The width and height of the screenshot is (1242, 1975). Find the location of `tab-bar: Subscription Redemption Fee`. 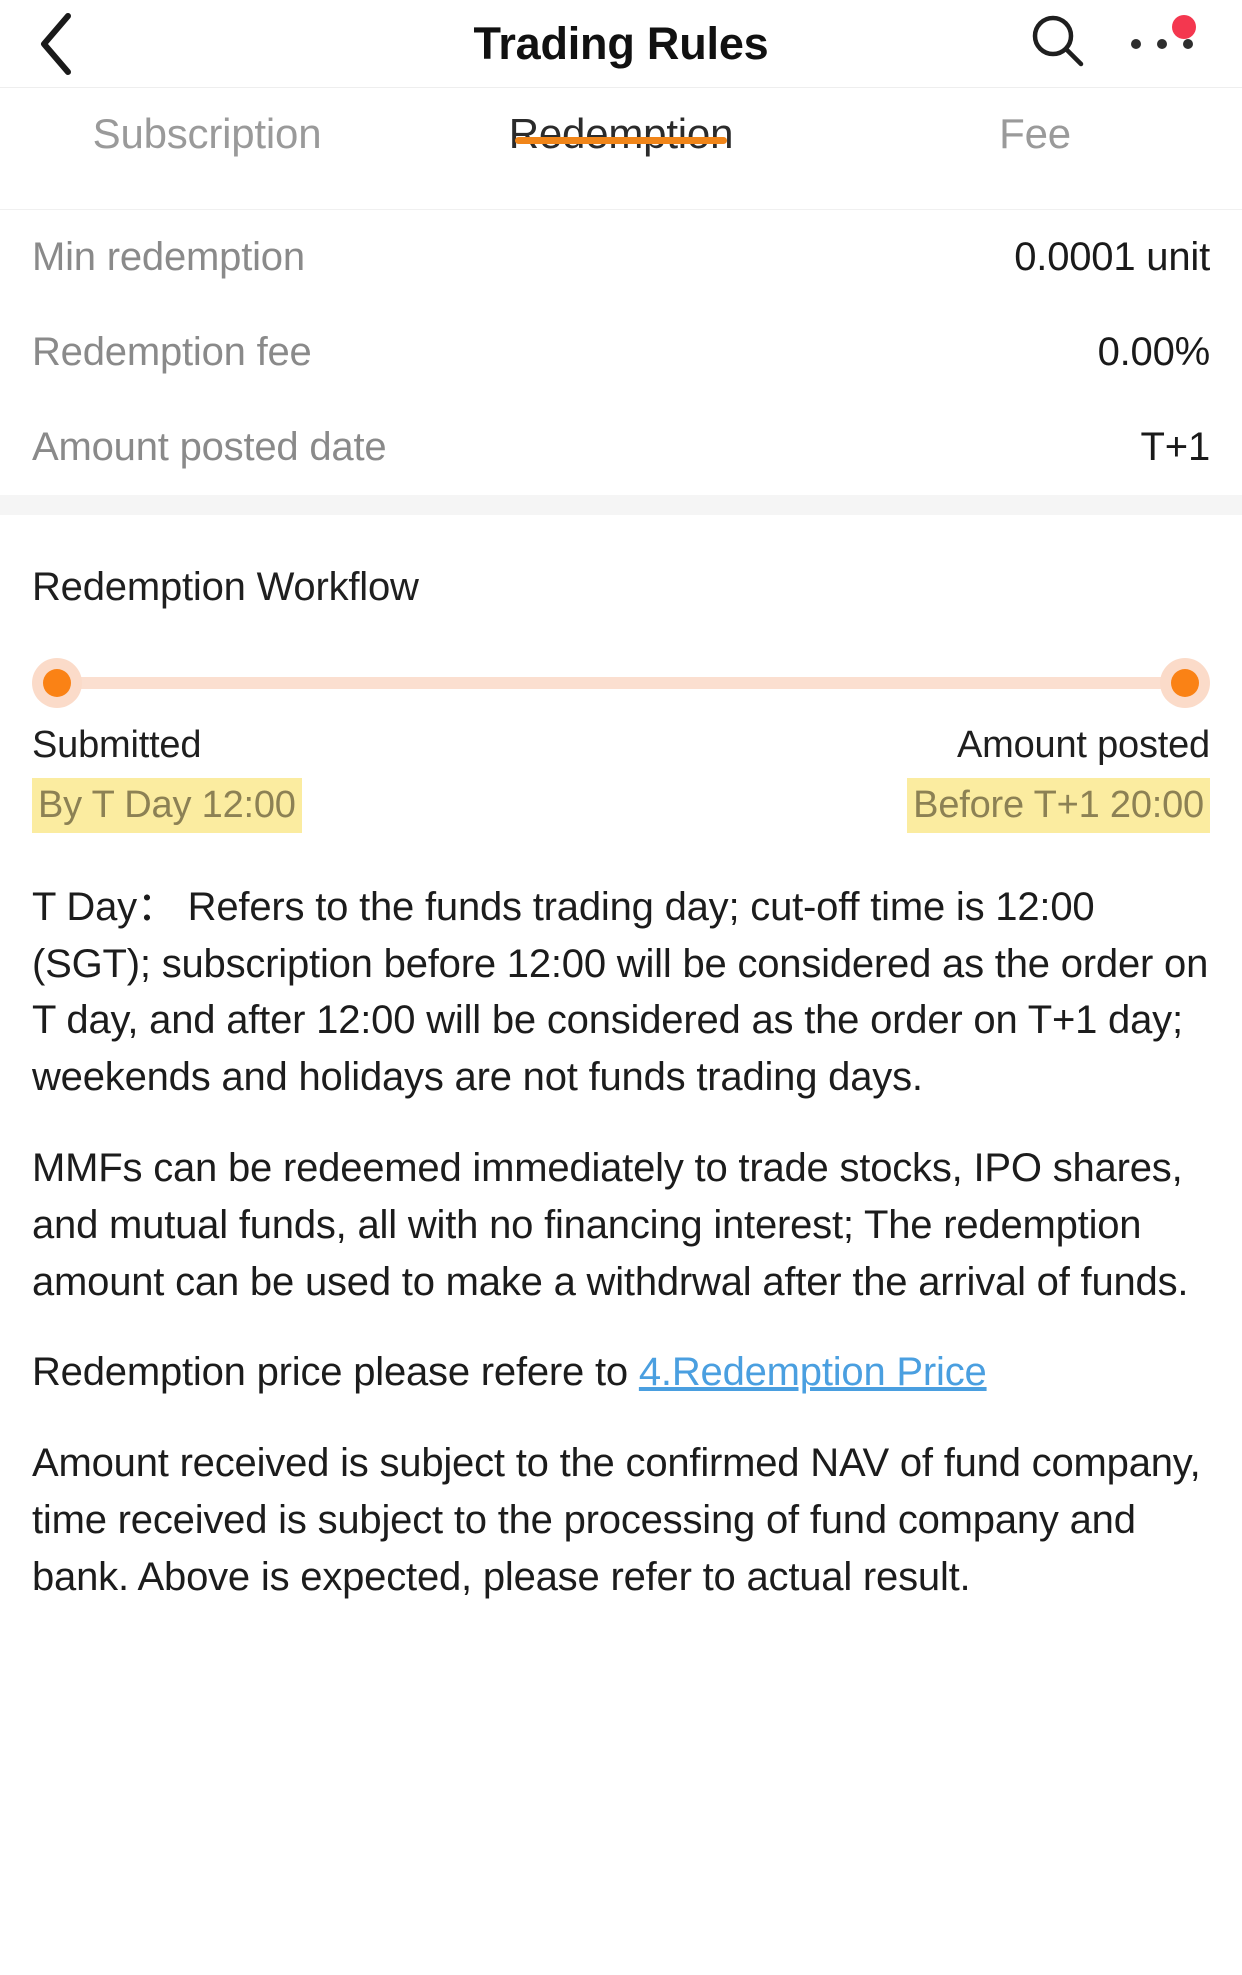

tab-bar: Subscription Redemption Fee is located at coordinates (621, 149).